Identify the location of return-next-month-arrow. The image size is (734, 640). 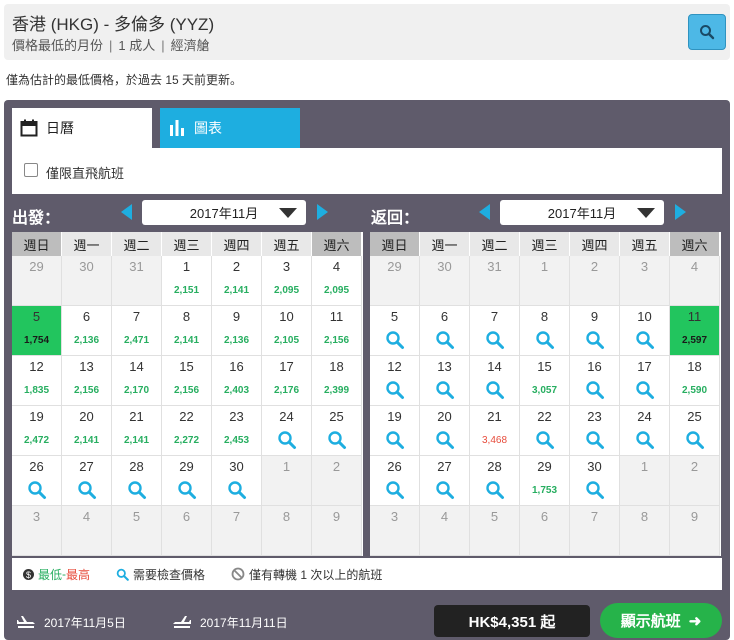
(680, 212).